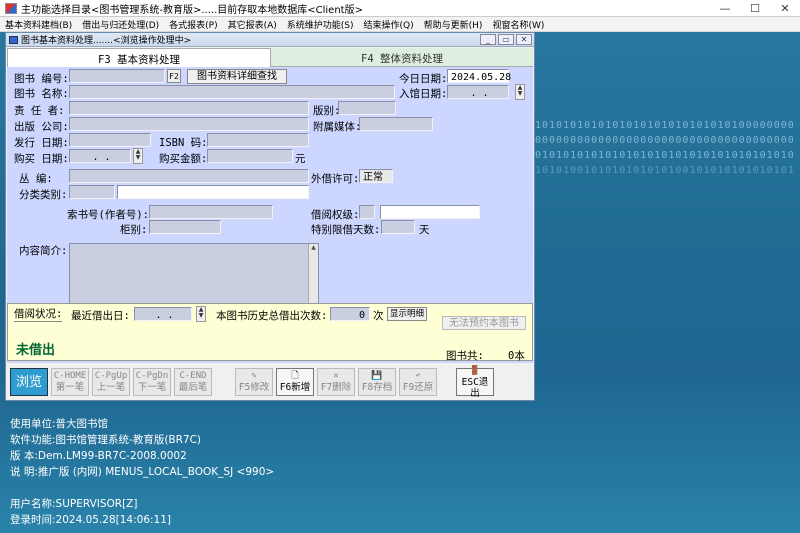 The image size is (800, 533). What do you see at coordinates (336, 376) in the screenshot?
I see `delete-icon: ✕` at bounding box center [336, 376].